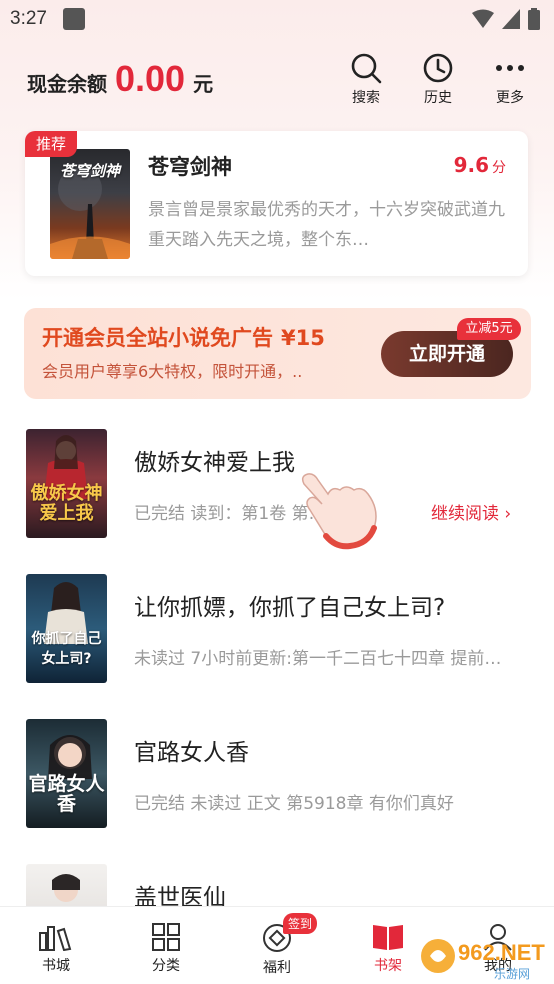 This screenshot has width=554, height=984. I want to click on book-cover: 傲娇女神爱上我, so click(66, 483).